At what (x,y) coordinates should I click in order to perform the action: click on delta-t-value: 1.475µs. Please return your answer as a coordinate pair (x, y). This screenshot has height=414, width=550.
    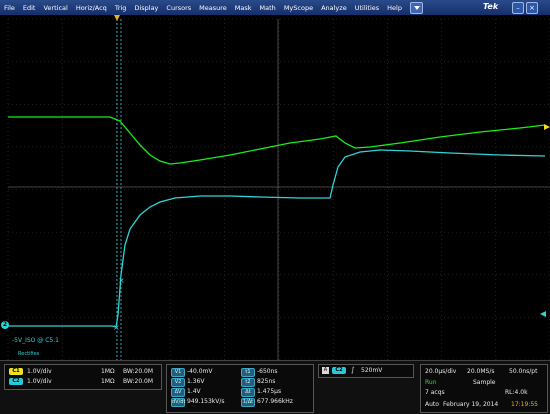
    Looking at the image, I should click on (269, 391).